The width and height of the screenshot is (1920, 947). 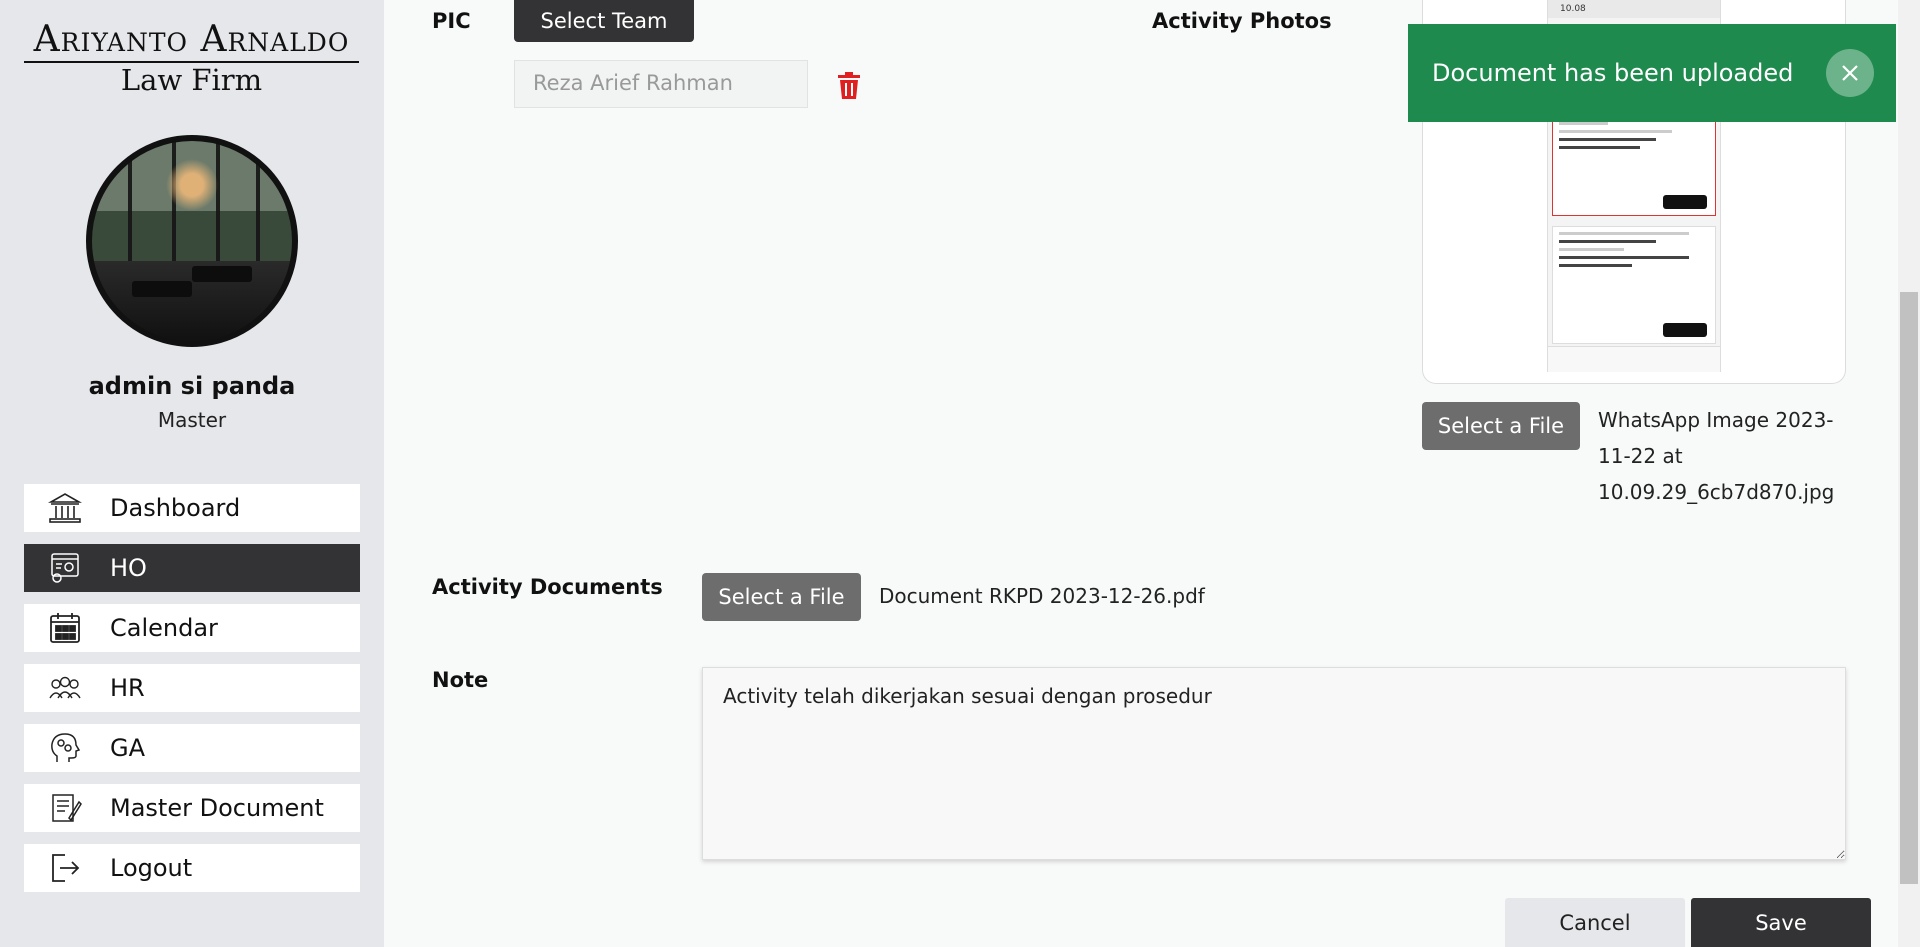 I want to click on pic-member-field: Reza Arief Rahman, so click(x=661, y=84).